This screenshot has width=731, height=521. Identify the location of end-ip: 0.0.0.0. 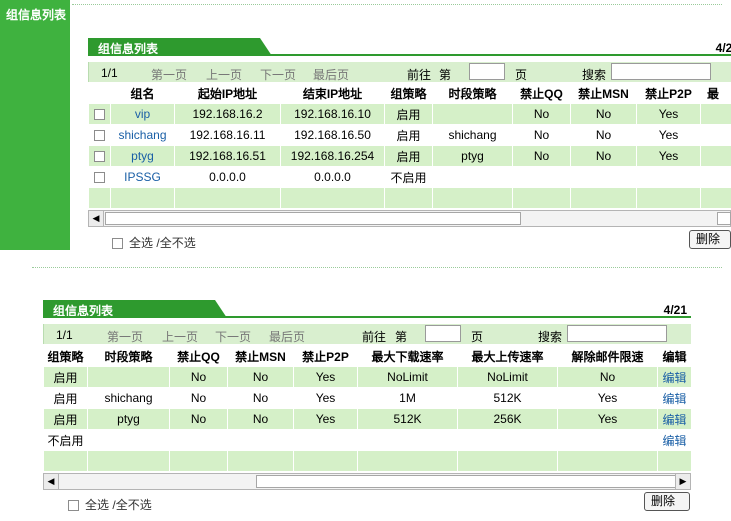
(332, 177).